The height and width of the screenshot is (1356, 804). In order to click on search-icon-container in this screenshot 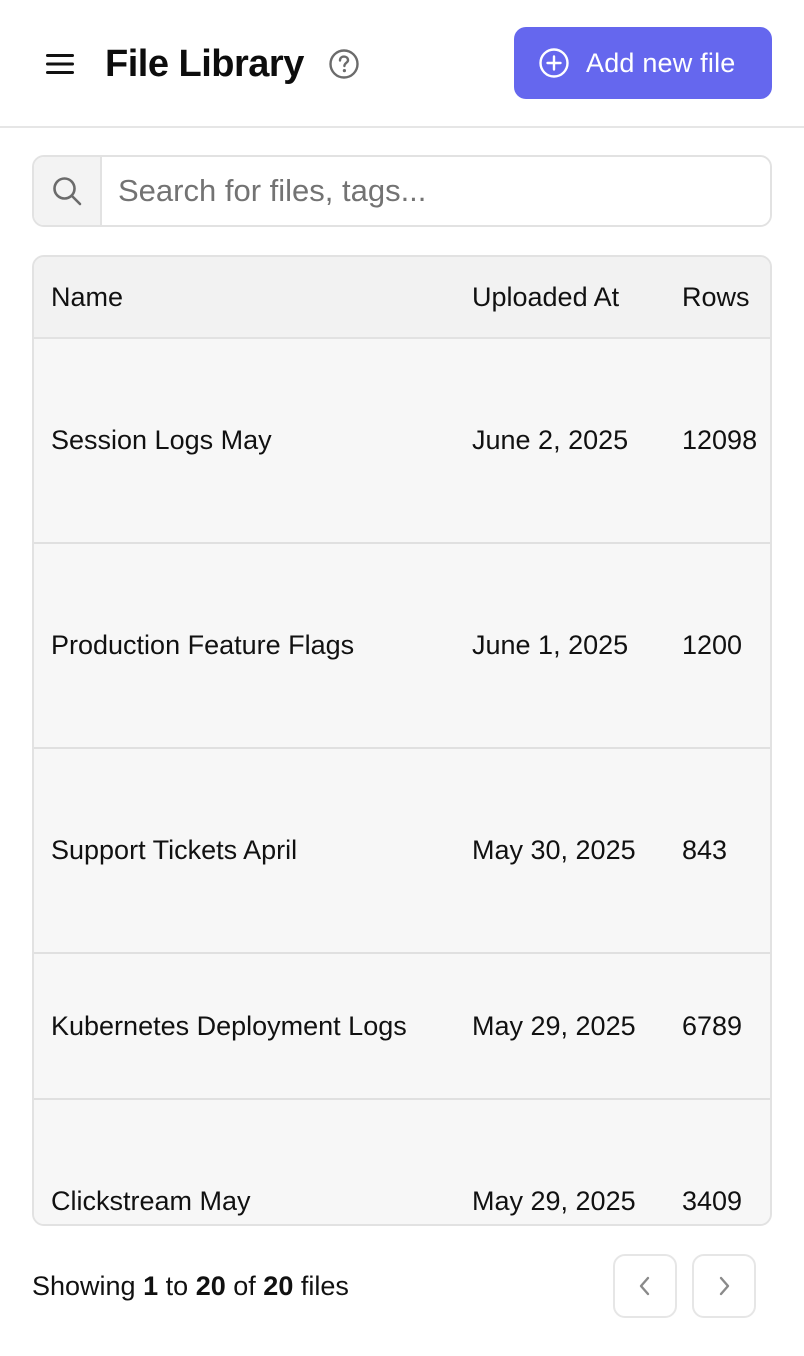, I will do `click(68, 191)`.